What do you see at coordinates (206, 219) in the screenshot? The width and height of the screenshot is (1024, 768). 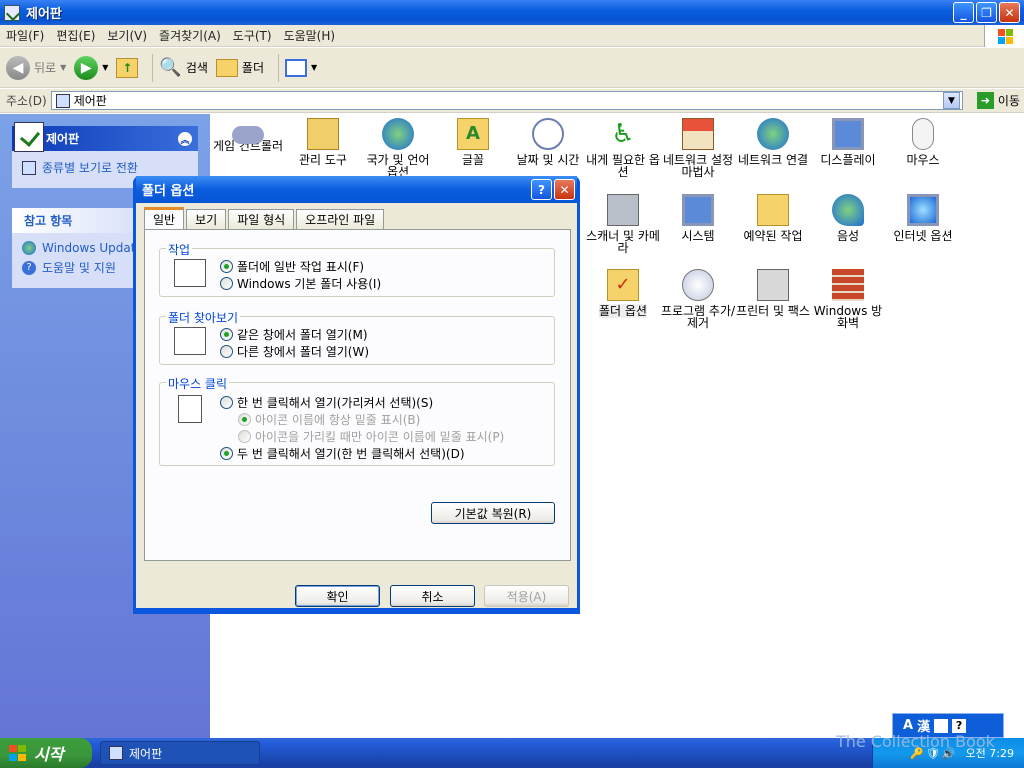 I see `tab-view: 보기` at bounding box center [206, 219].